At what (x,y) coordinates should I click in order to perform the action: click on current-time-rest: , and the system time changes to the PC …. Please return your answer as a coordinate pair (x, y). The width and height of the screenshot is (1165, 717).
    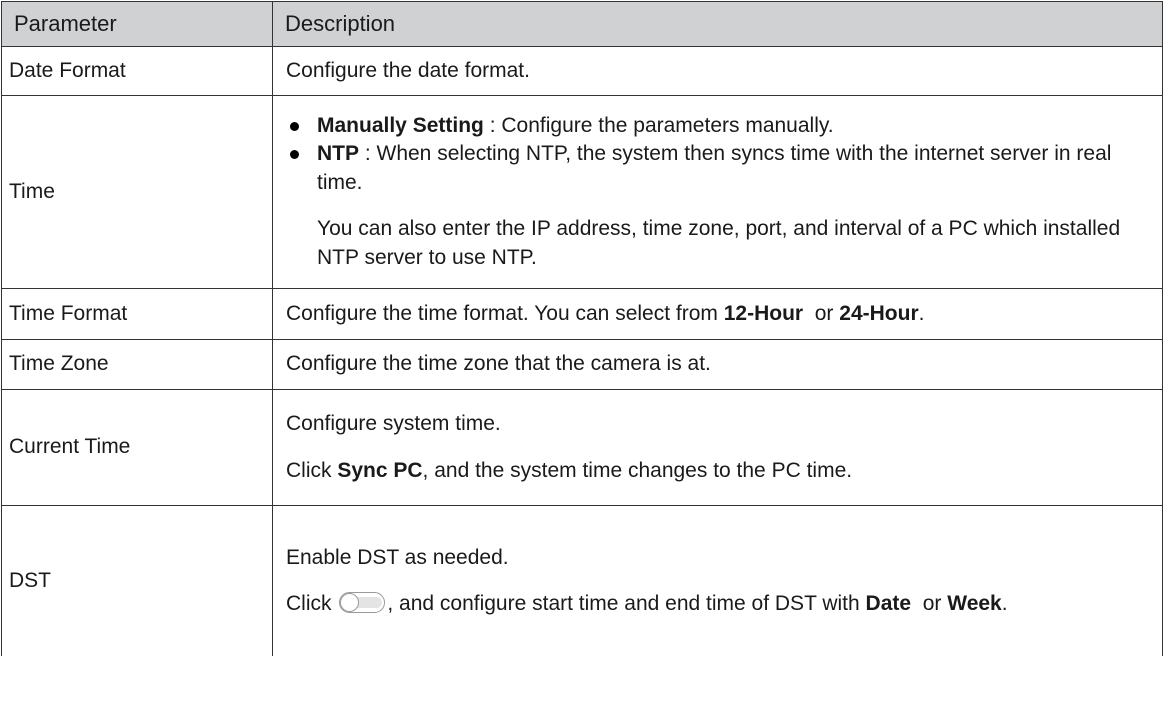
    Looking at the image, I should click on (637, 470).